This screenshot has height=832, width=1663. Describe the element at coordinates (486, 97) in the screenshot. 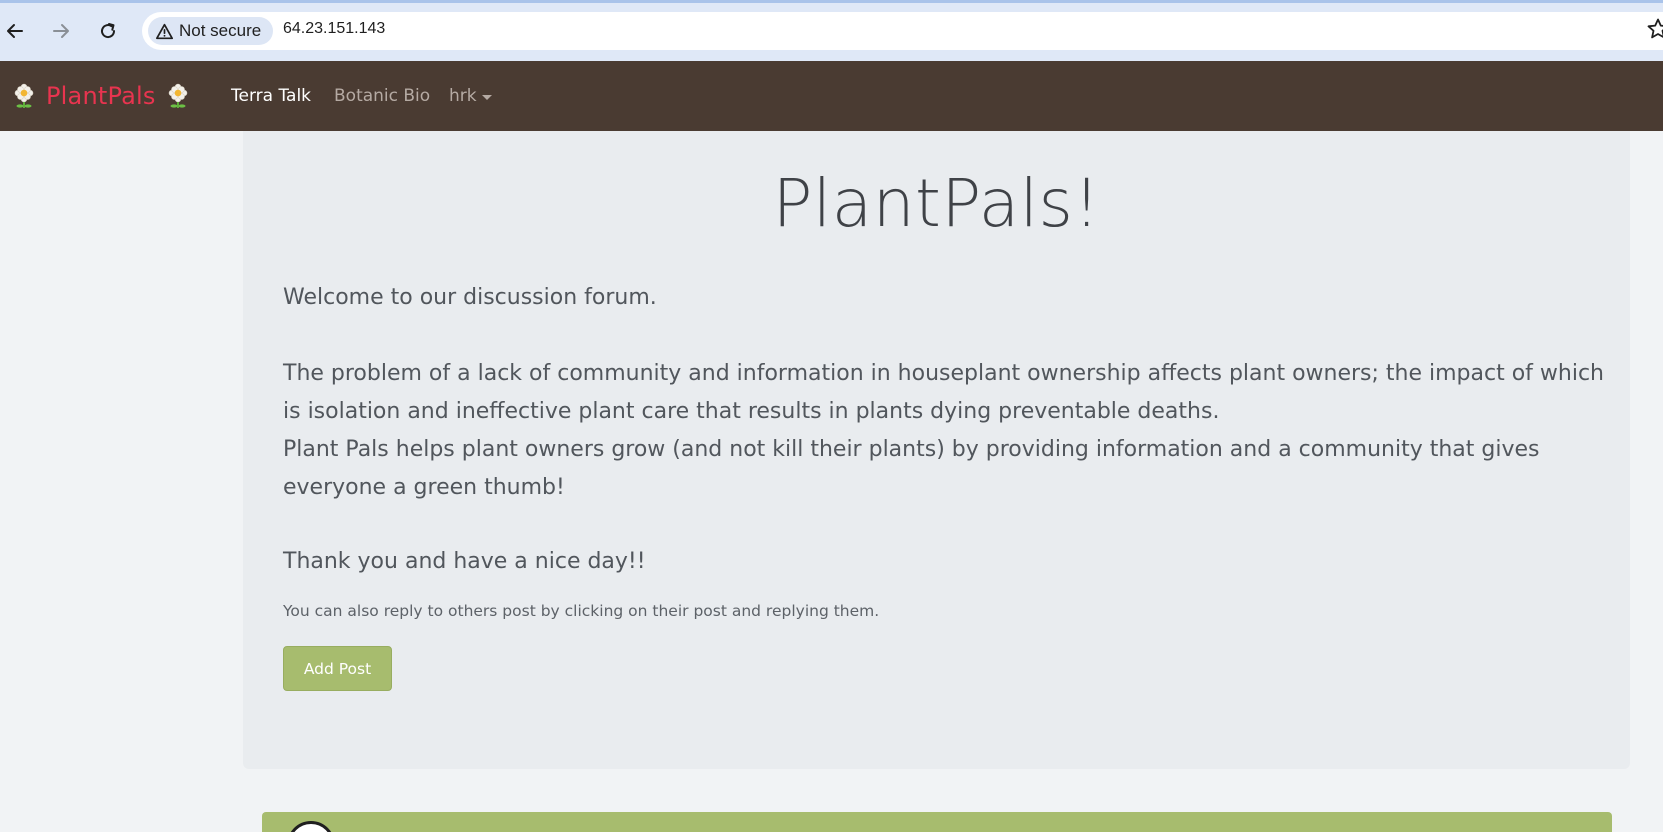

I see `chevron-down-icon` at that location.